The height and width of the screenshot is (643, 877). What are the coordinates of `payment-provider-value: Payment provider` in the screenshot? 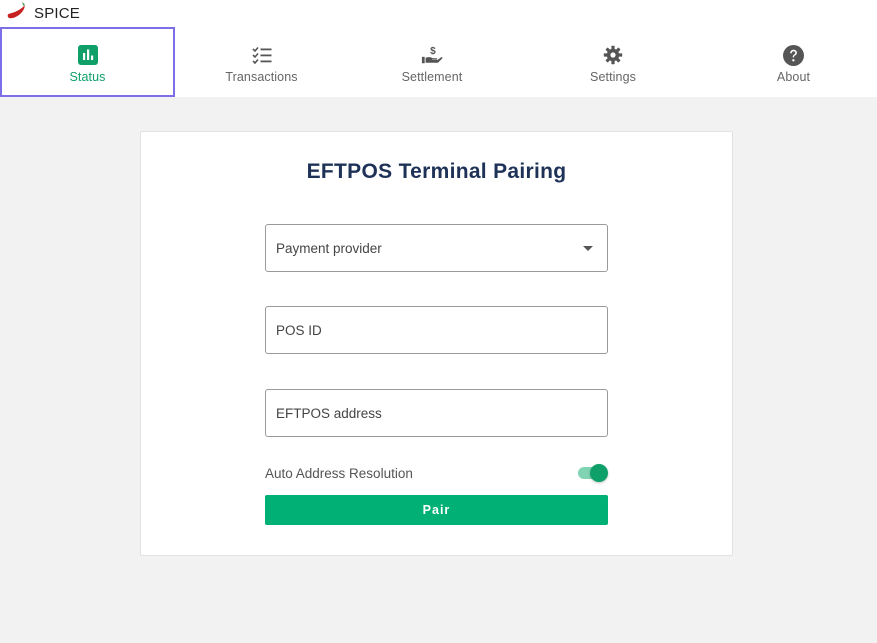 It's located at (329, 248).